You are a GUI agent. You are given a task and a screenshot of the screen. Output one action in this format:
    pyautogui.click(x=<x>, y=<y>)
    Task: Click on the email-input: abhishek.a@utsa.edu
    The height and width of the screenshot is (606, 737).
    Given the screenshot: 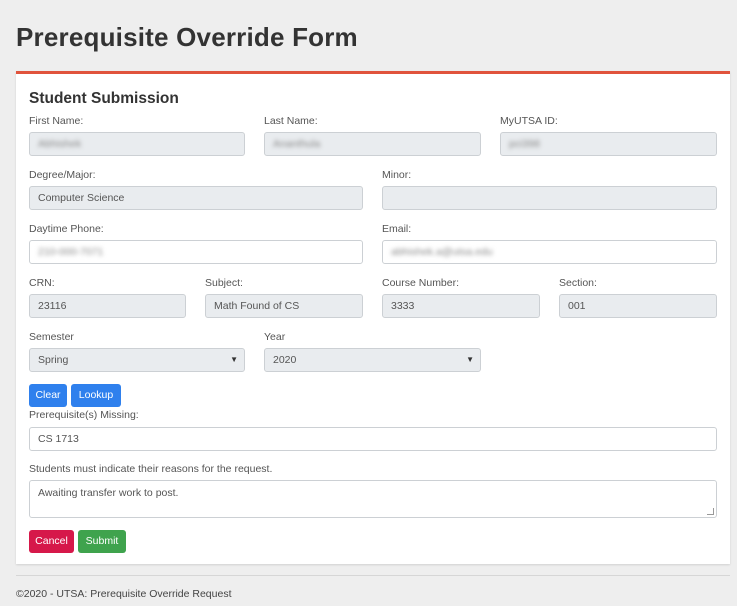 What is the action you would take?
    pyautogui.click(x=549, y=252)
    